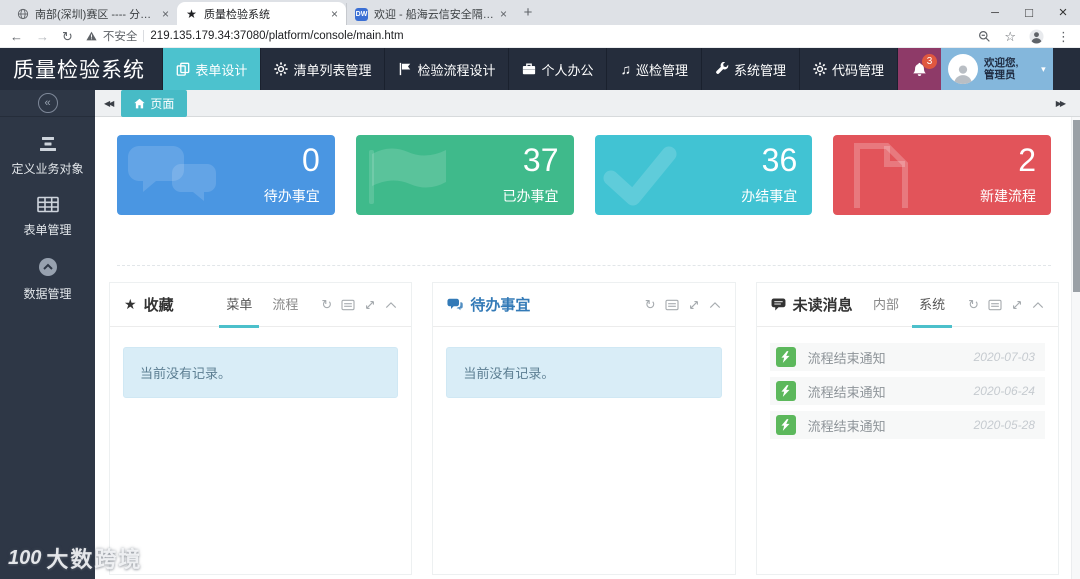 This screenshot has height=579, width=1080. Describe the element at coordinates (149, 305) in the screenshot. I see `panel-title: ★ 收藏` at that location.